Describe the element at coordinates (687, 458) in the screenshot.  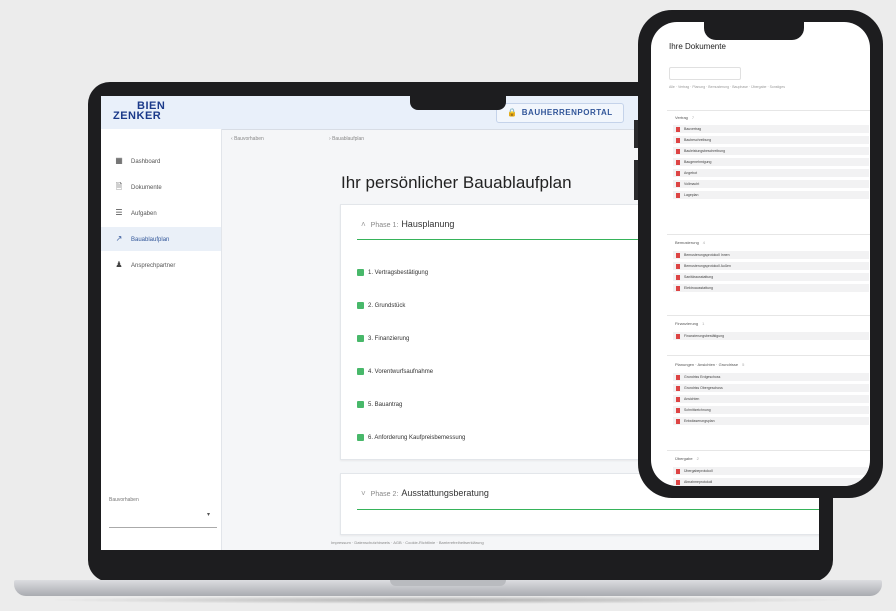
I see `section-header: Übergabe 2` at that location.